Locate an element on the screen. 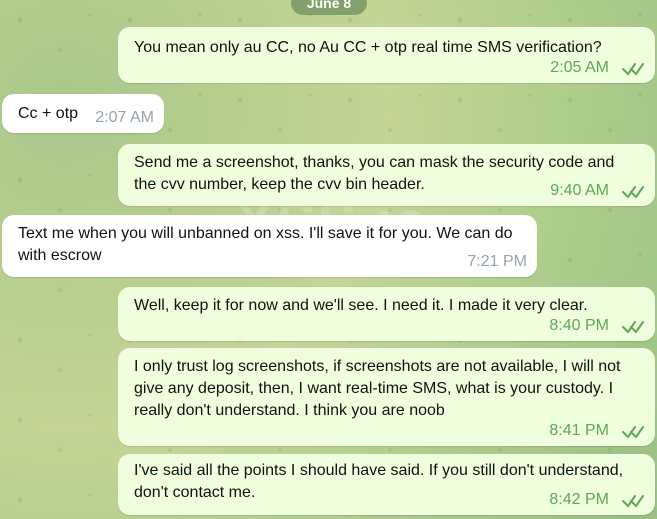 This screenshot has height=519, width=657. message-time: 9:40 AM is located at coordinates (579, 190).